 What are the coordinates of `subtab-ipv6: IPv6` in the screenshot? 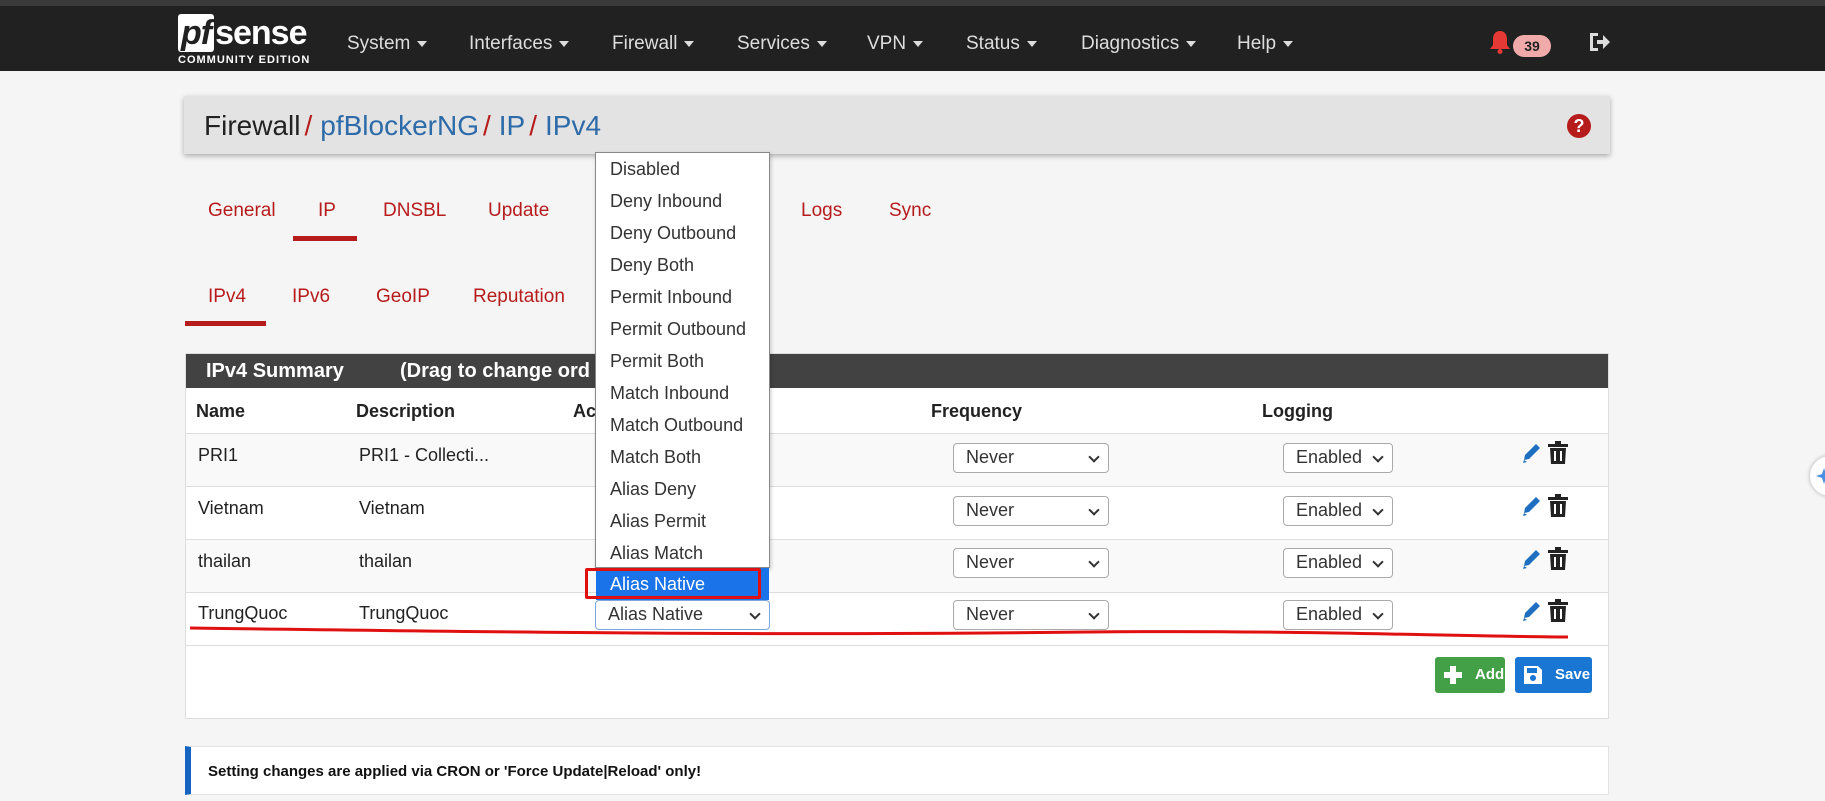 It's located at (311, 297).